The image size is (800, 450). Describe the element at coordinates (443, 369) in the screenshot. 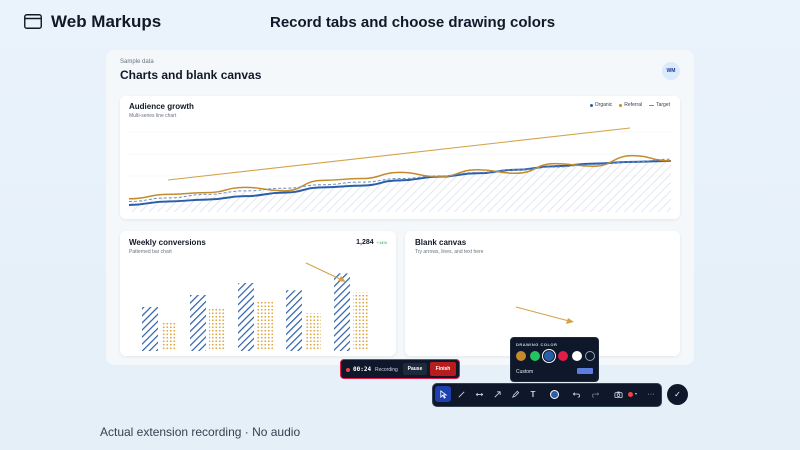

I see `finish-button: Finish` at that location.